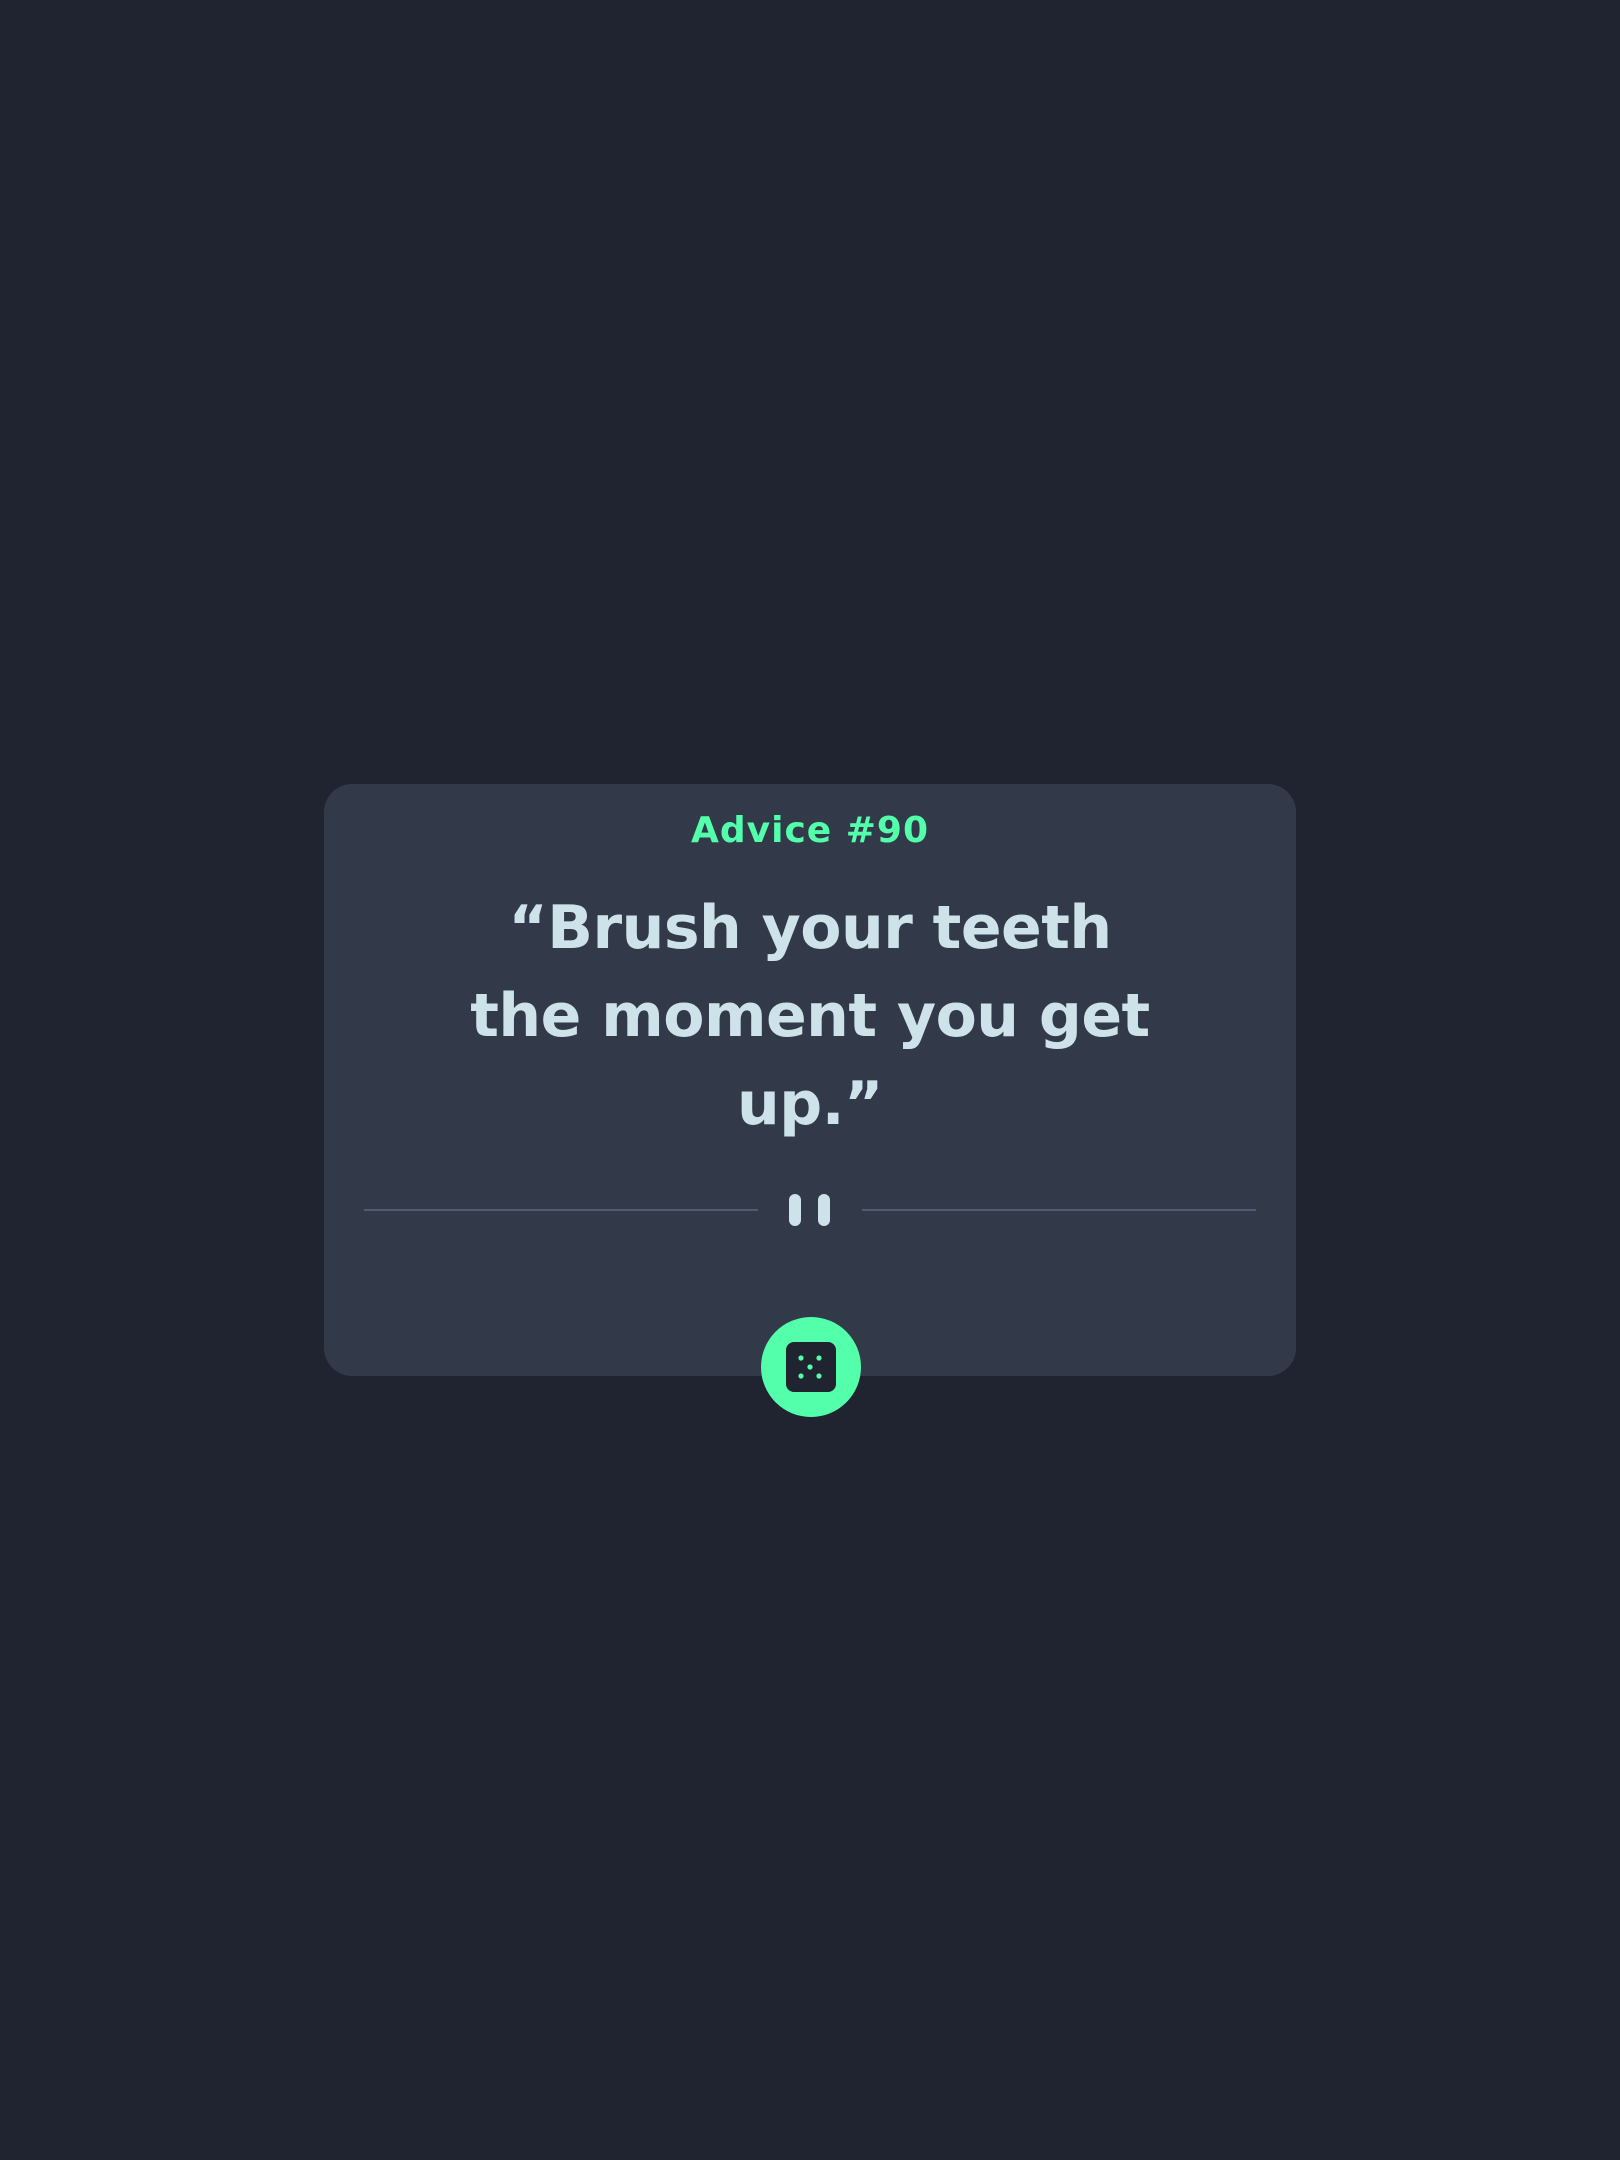 The width and height of the screenshot is (1620, 2160). What do you see at coordinates (810, 830) in the screenshot?
I see `advice-number: Advice #90` at bounding box center [810, 830].